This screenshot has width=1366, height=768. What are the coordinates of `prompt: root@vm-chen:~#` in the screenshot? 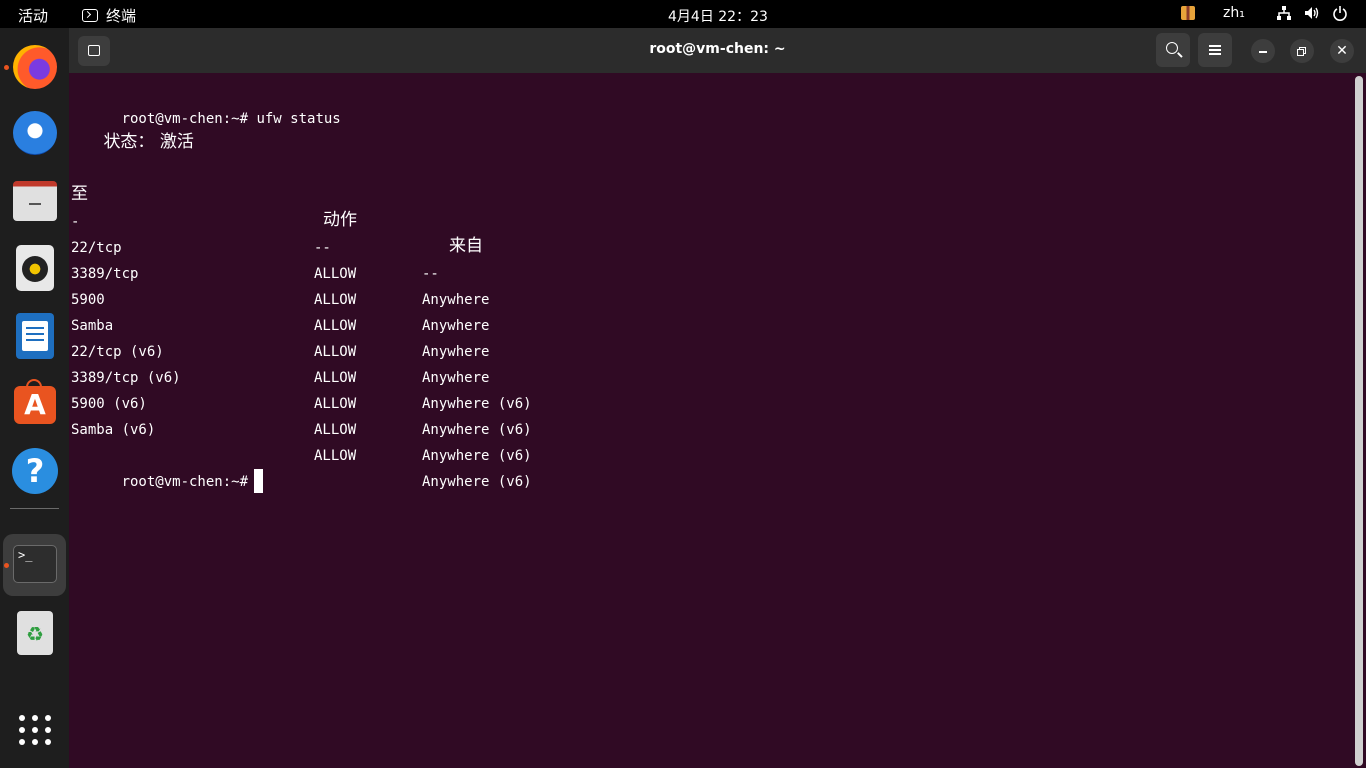 It's located at (185, 482).